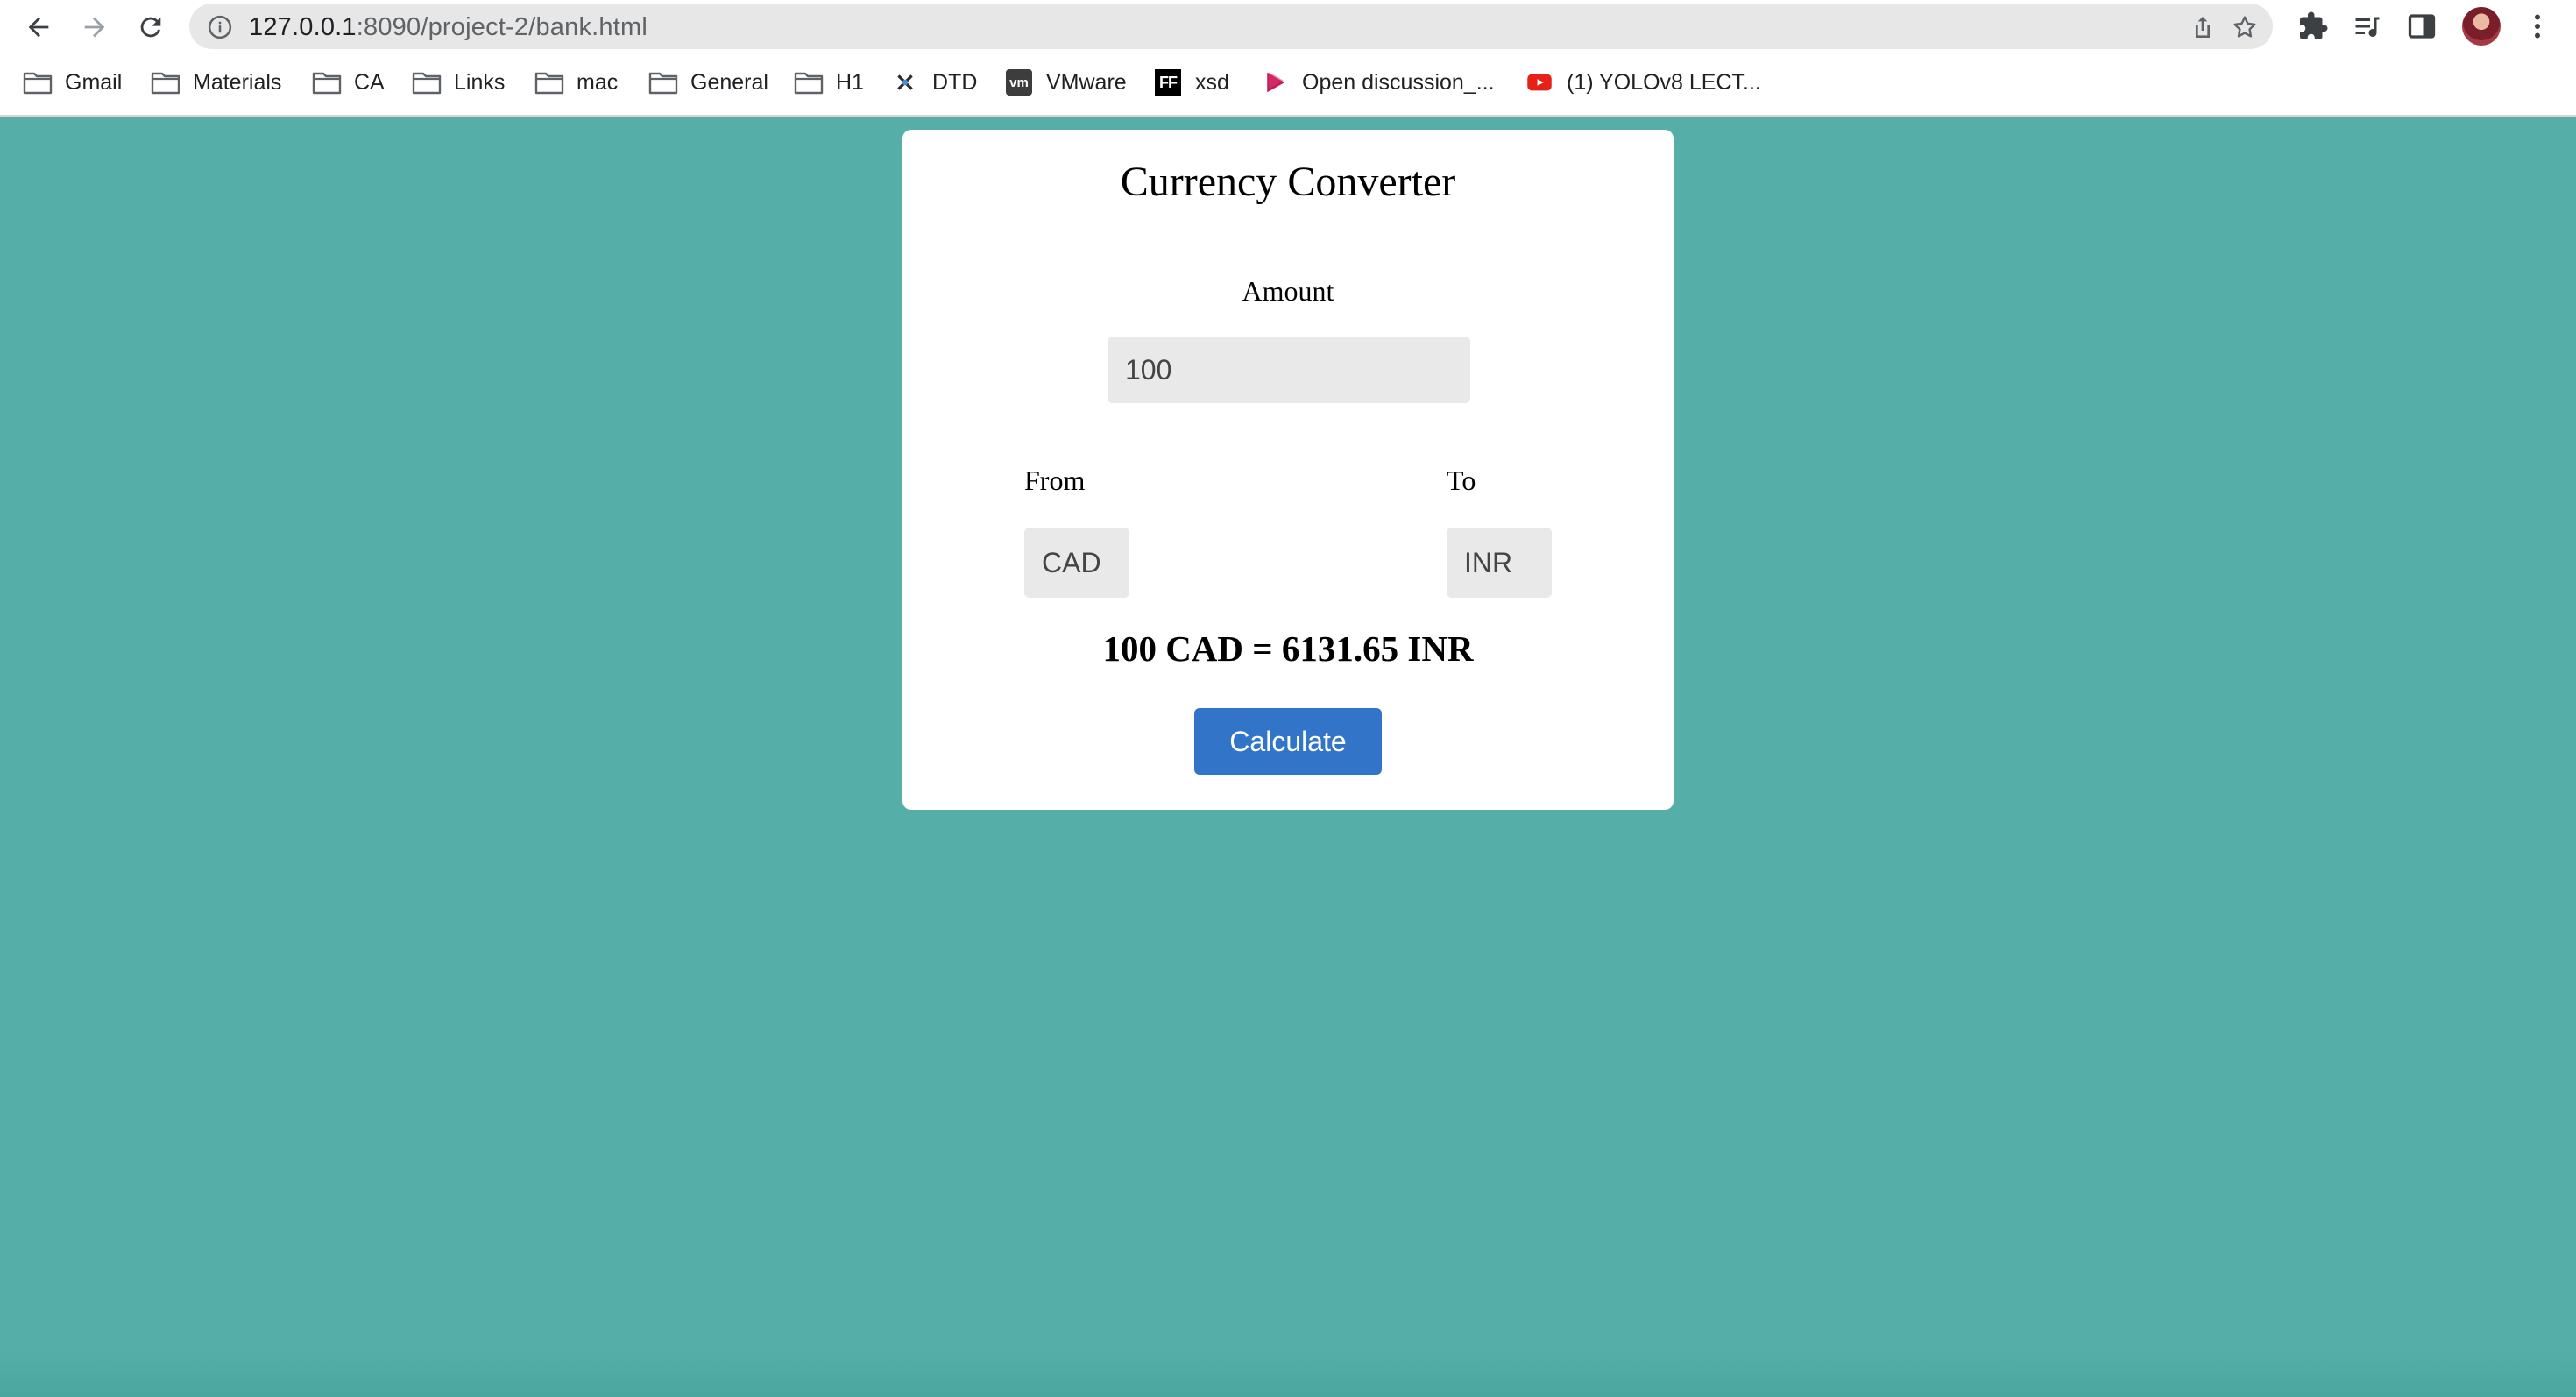 This screenshot has width=2576, height=1397. What do you see at coordinates (1086, 82) in the screenshot?
I see `bookmark-label: VMware` at bounding box center [1086, 82].